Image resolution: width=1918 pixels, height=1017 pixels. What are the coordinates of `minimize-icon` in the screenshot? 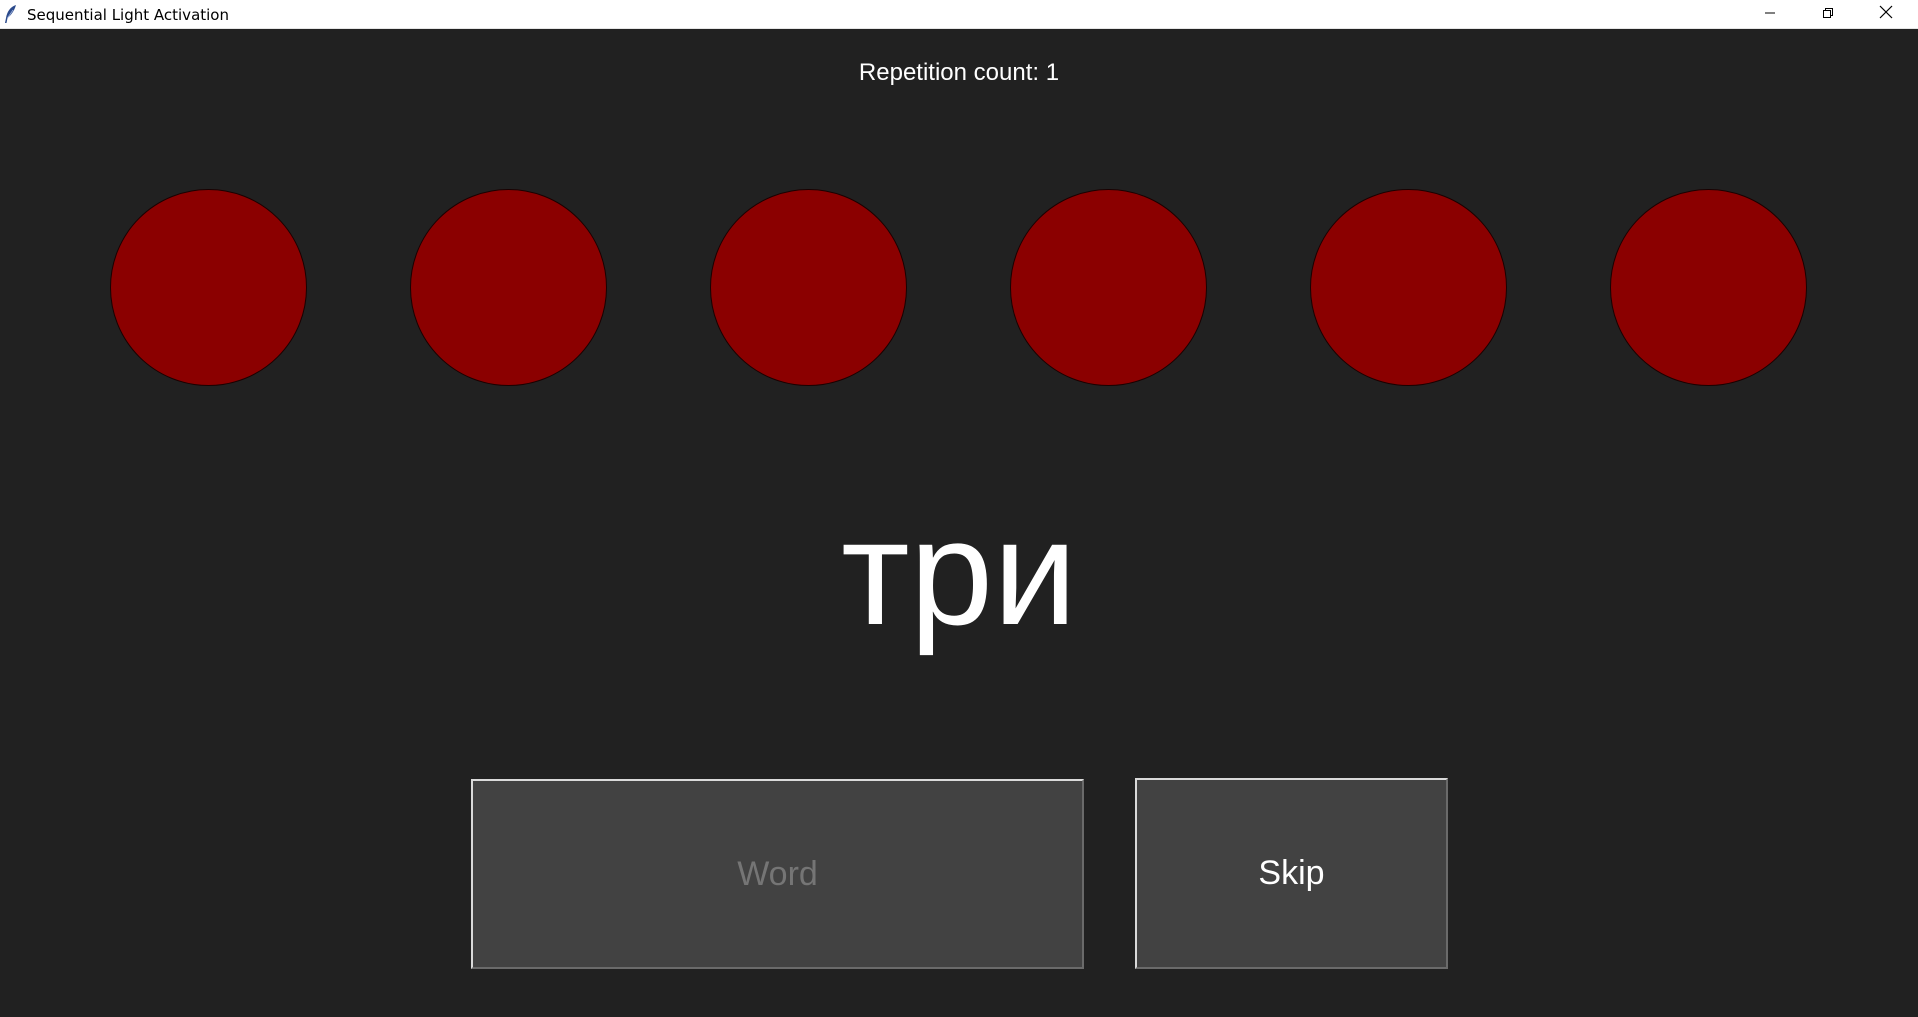 It's located at (1770, 15).